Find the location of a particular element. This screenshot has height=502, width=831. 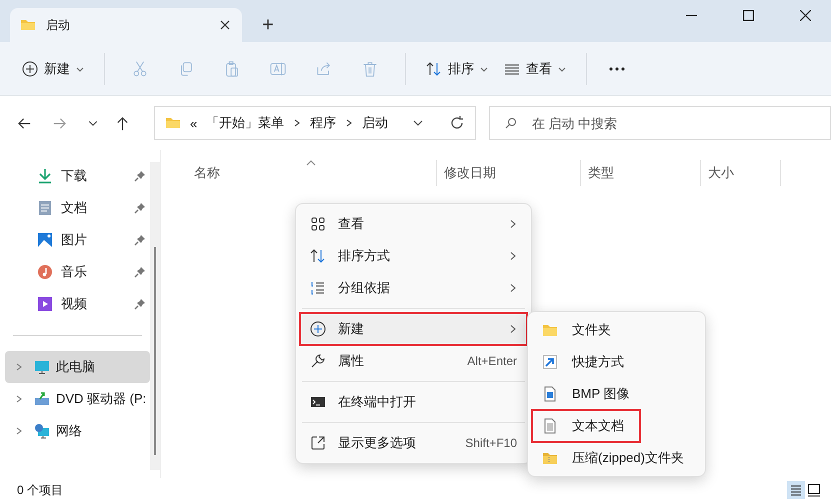

breadcrumb: 「开始」菜单 is located at coordinates (245, 123).